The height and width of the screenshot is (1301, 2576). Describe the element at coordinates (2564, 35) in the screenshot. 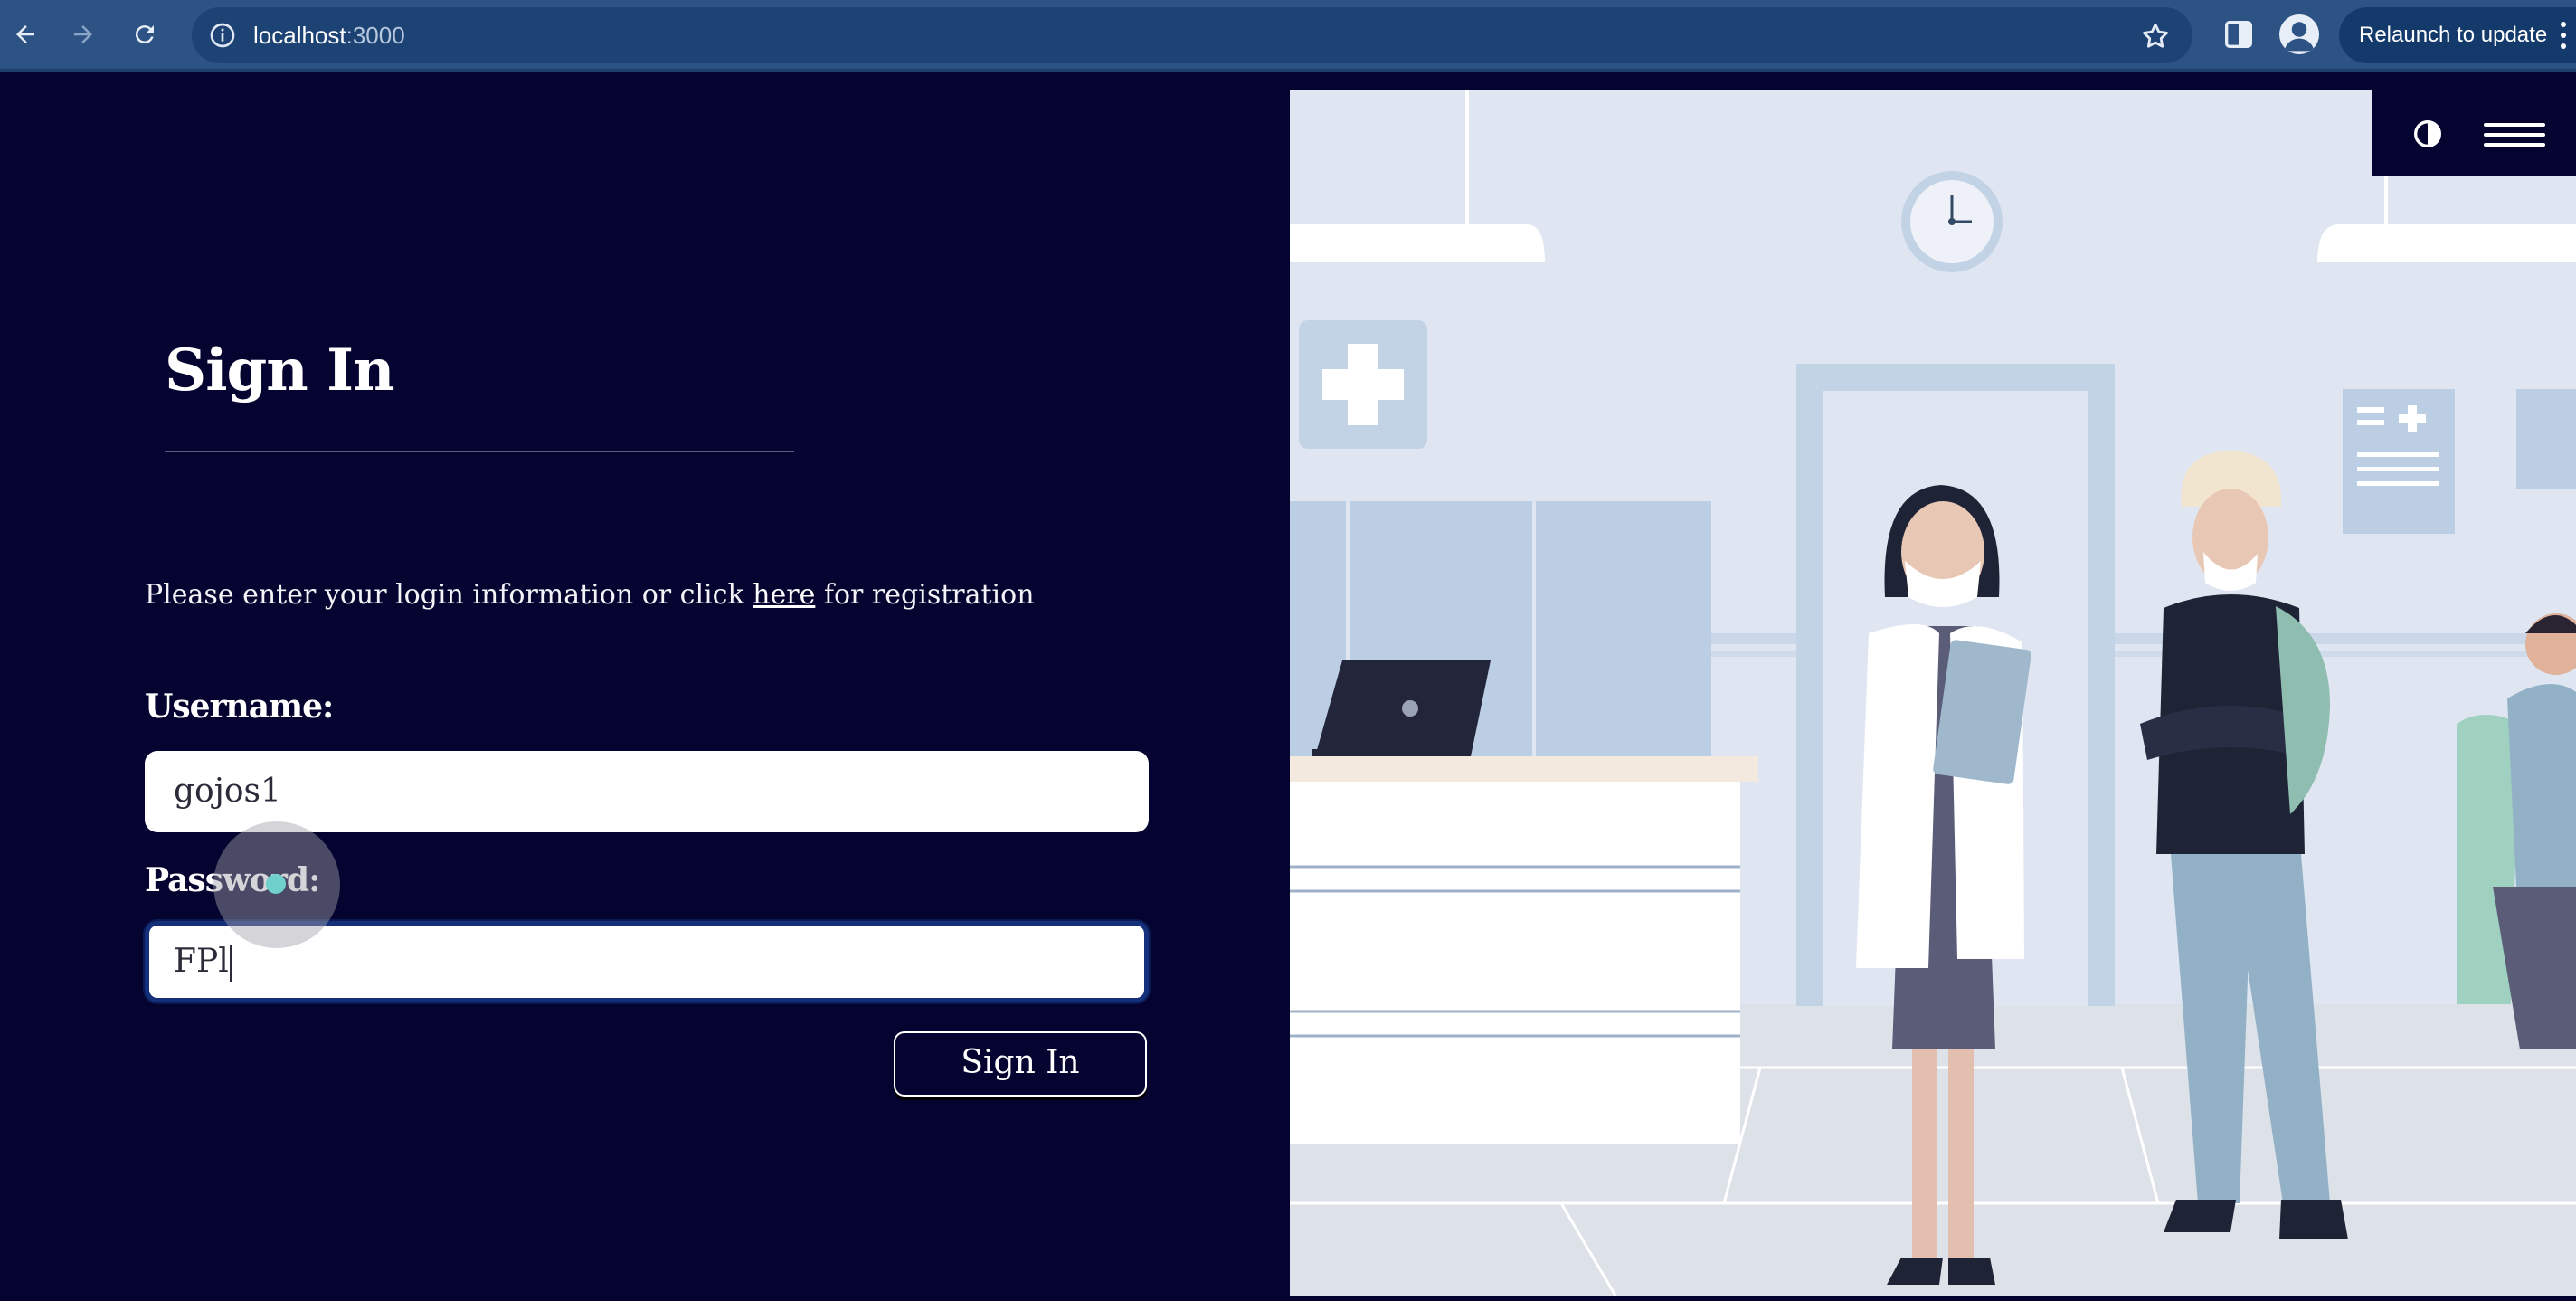

I see `kebab-menu-icon` at that location.